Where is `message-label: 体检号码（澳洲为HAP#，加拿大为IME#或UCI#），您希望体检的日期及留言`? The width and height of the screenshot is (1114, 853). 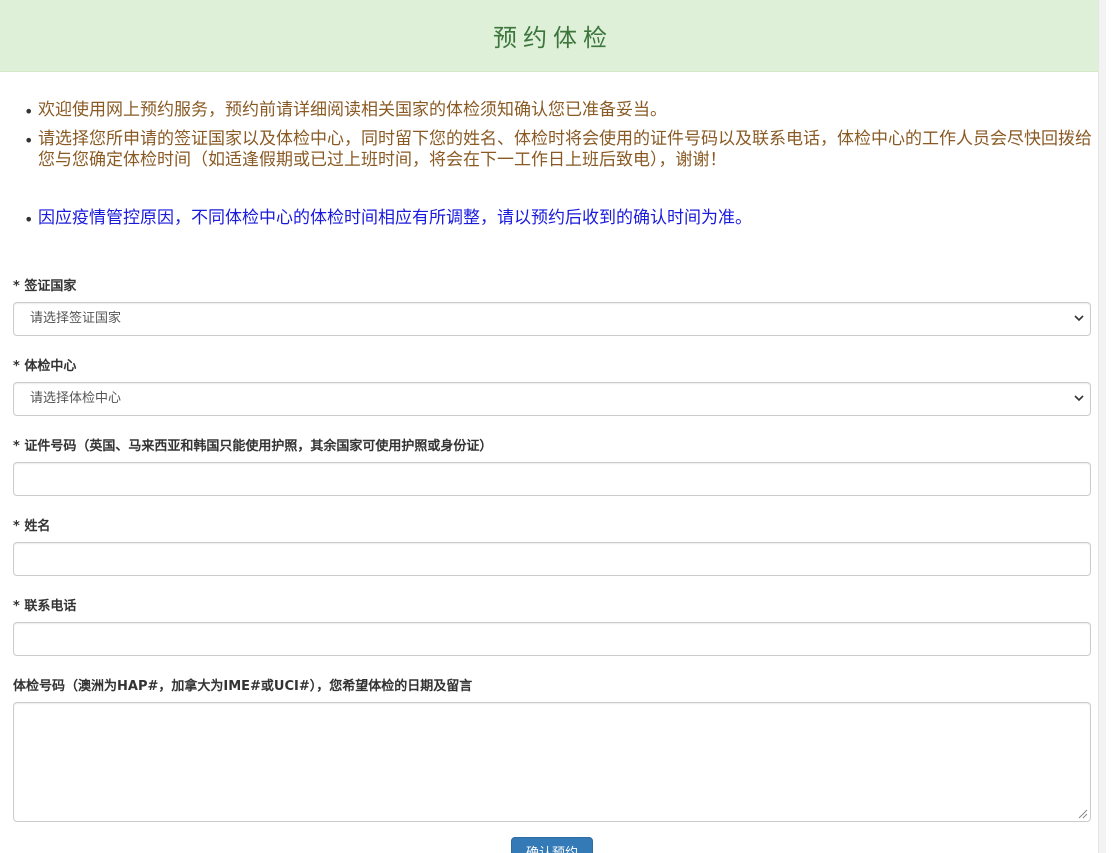
message-label: 体检号码（澳洲为HAP#，加拿大为IME#或UCI#），您希望体检的日期及留言 is located at coordinates (243, 686).